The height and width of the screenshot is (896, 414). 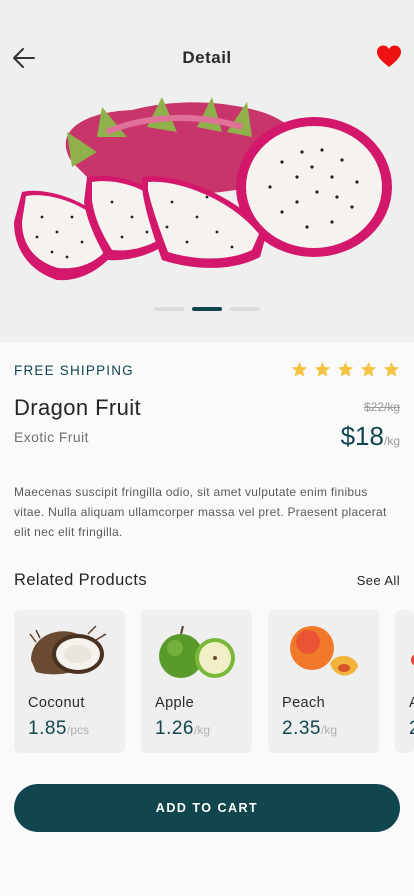 I want to click on product-price: $18/kg, so click(x=370, y=436).